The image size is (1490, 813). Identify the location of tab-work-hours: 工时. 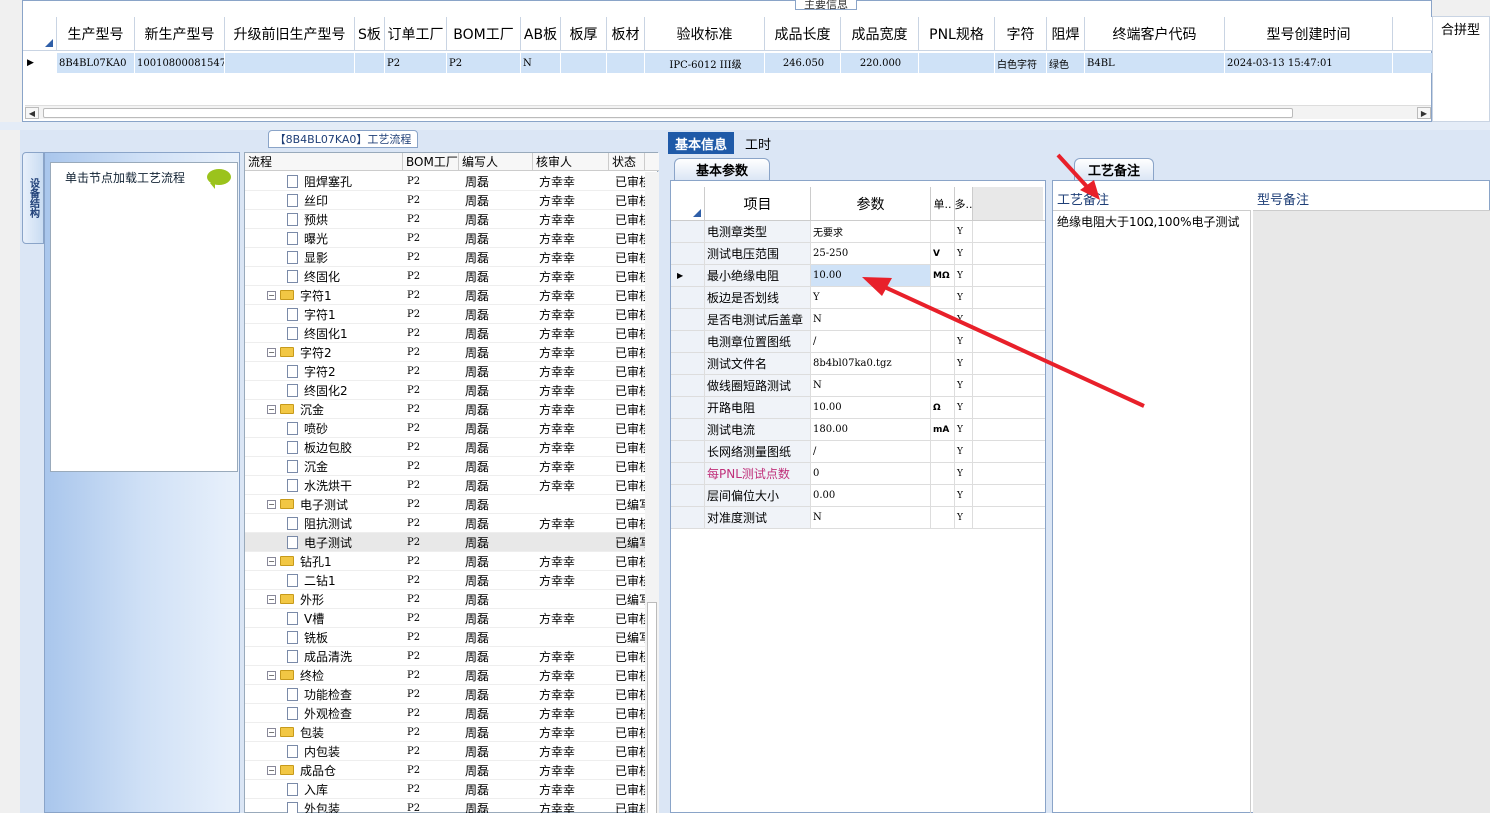
(758, 143).